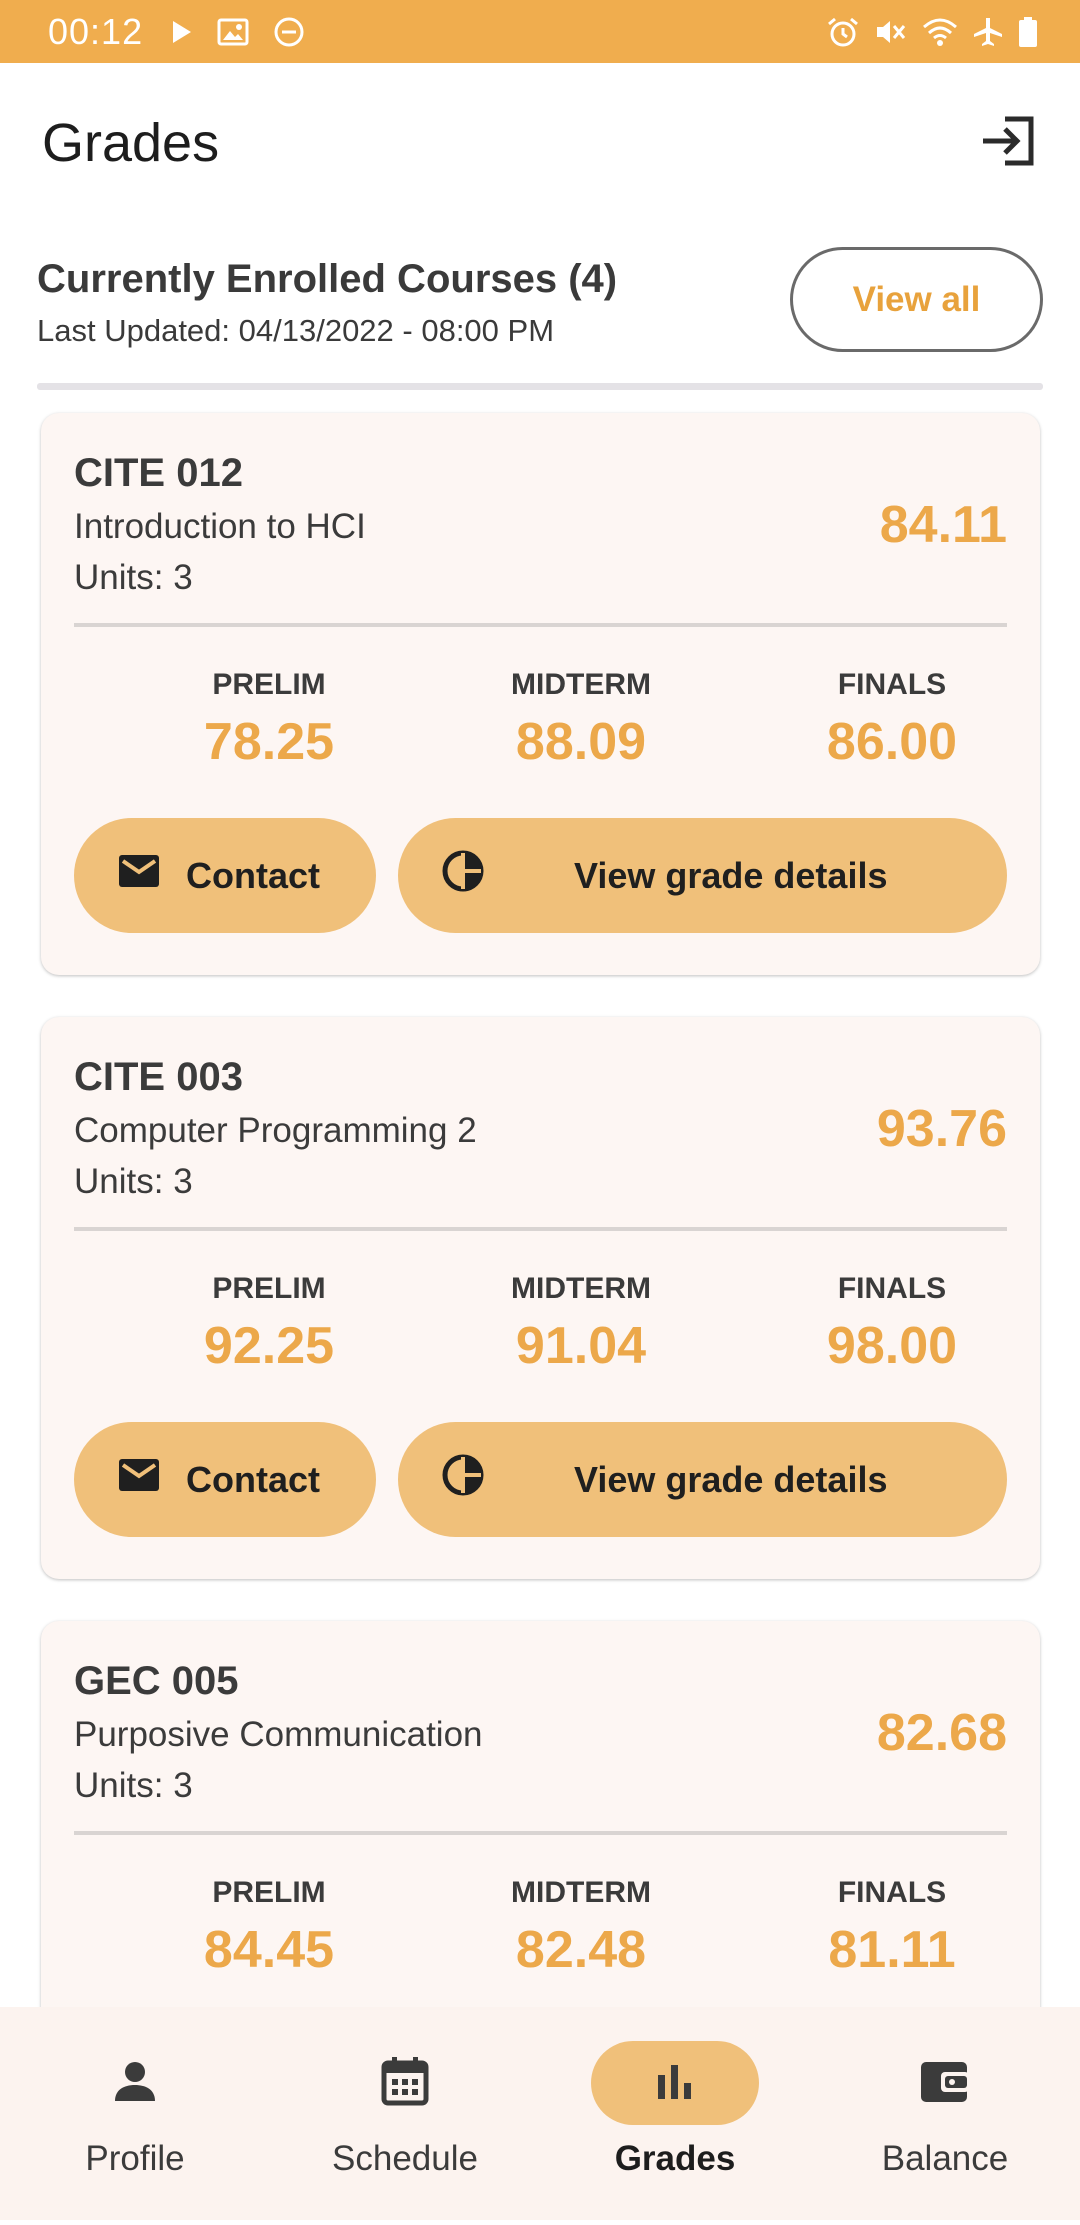 The width and height of the screenshot is (1080, 2225). Describe the element at coordinates (940, 32) in the screenshot. I see `wifi-icon` at that location.